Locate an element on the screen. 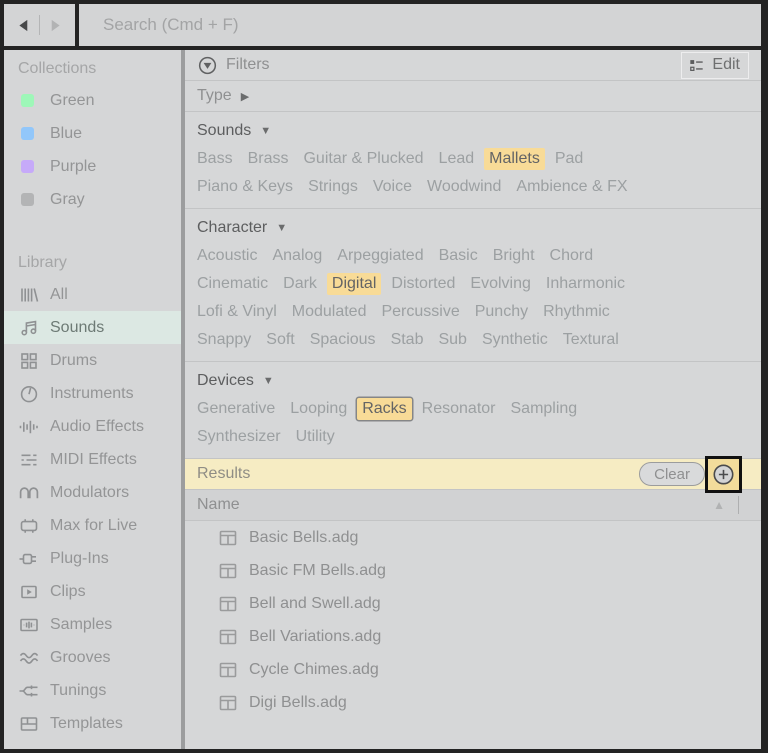 The image size is (768, 753). filter-tag-stab: Stab is located at coordinates (407, 340).